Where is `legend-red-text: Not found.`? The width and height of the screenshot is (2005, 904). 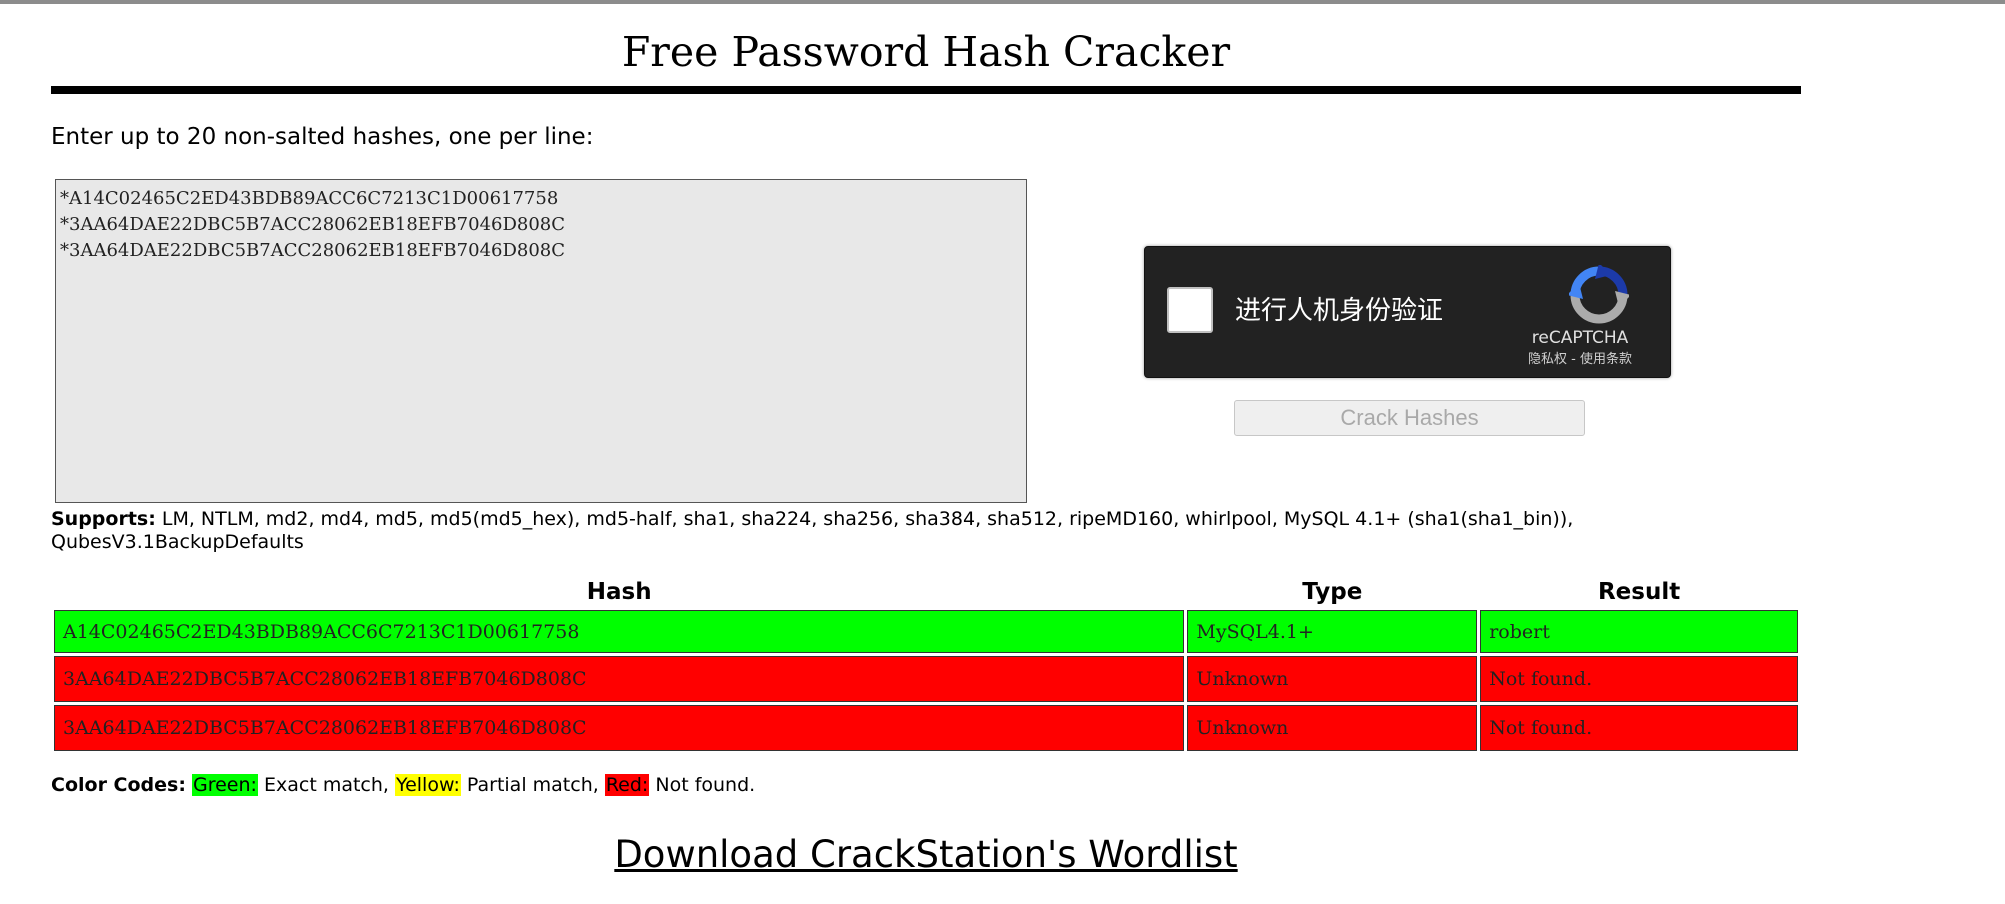 legend-red-text: Not found. is located at coordinates (702, 785).